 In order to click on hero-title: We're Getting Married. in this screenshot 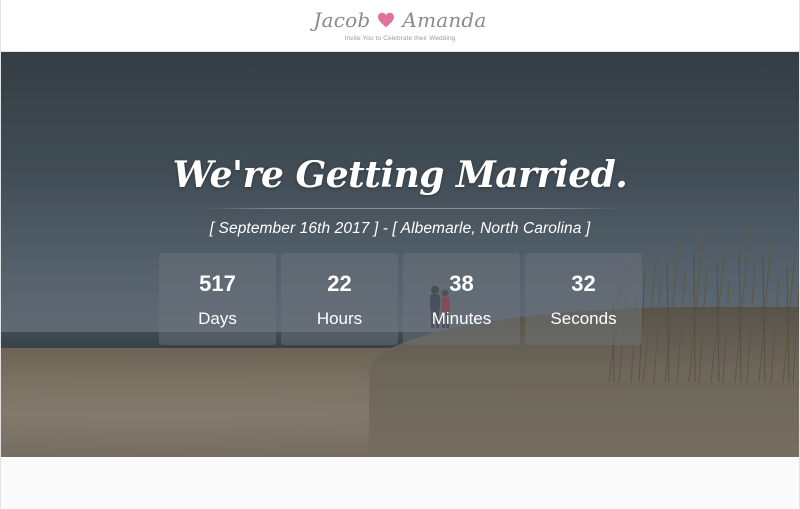, I will do `click(400, 175)`.